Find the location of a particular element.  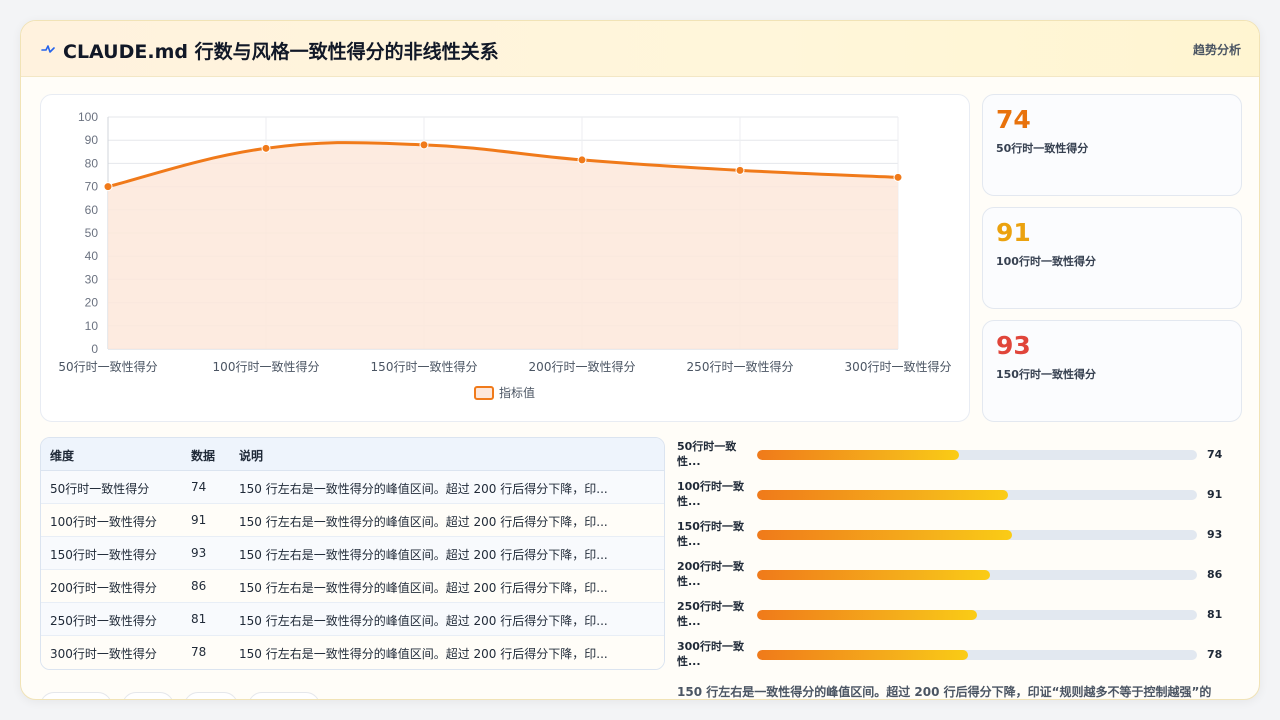

stat-card-100: 91 100行时一致性得分 is located at coordinates (1112, 258).